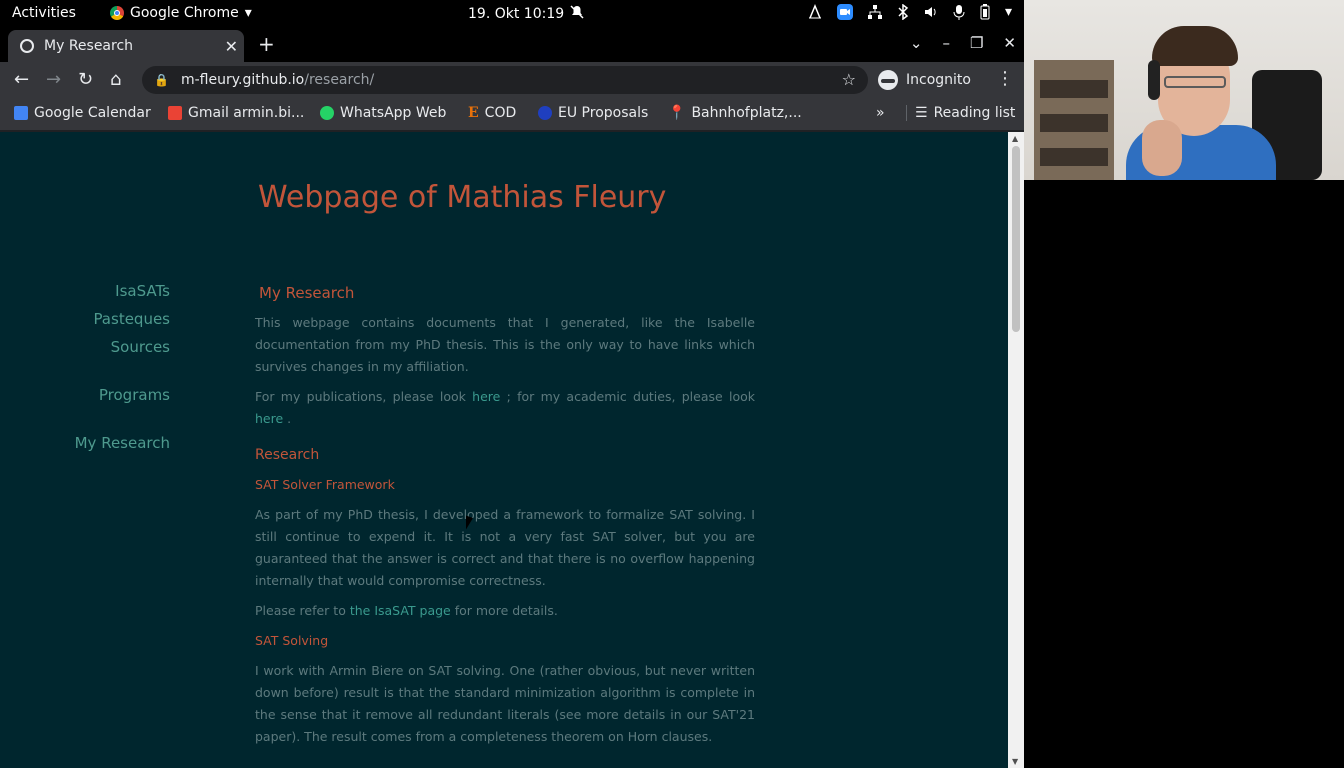 The height and width of the screenshot is (768, 1344). I want to click on bookmark-cod: E COD, so click(492, 113).